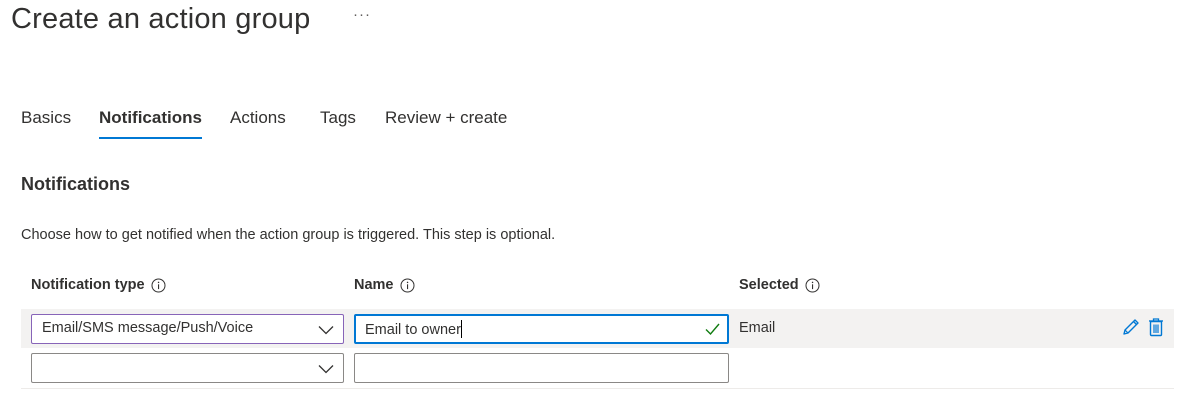 This screenshot has width=1197, height=408. What do you see at coordinates (541, 368) in the screenshot?
I see `name-field-empty` at bounding box center [541, 368].